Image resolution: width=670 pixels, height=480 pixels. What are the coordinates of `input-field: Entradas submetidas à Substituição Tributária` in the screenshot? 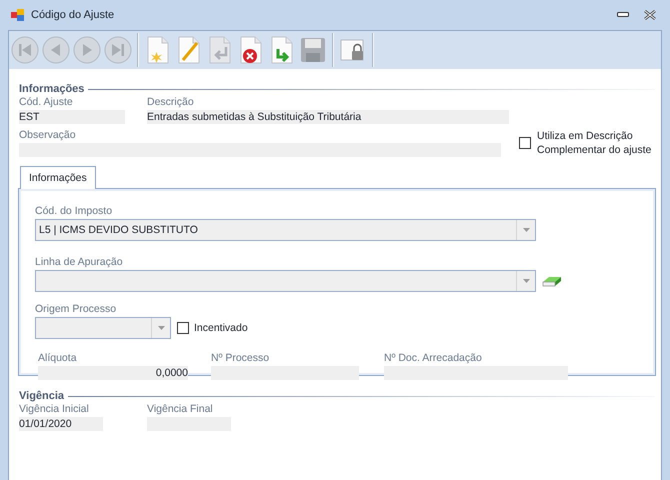 It's located at (328, 117).